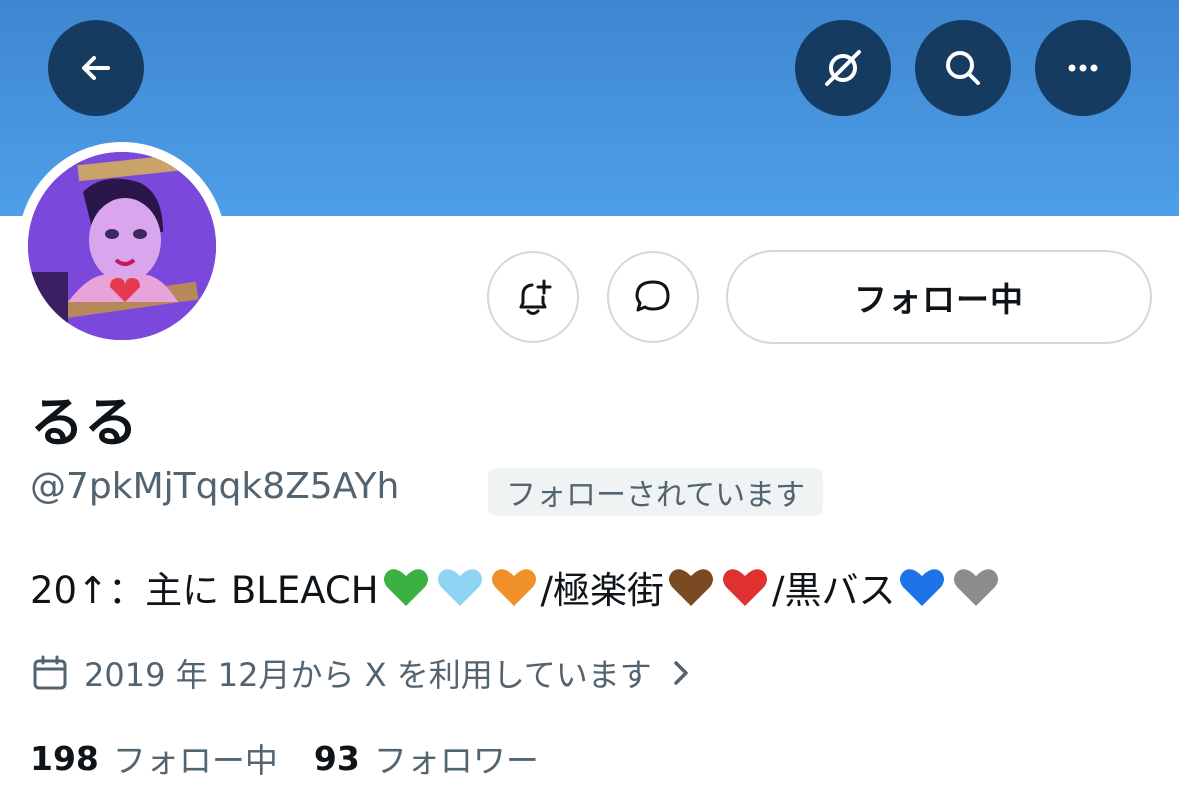 The height and width of the screenshot is (803, 1179). I want to click on display-name: るる, so click(84, 422).